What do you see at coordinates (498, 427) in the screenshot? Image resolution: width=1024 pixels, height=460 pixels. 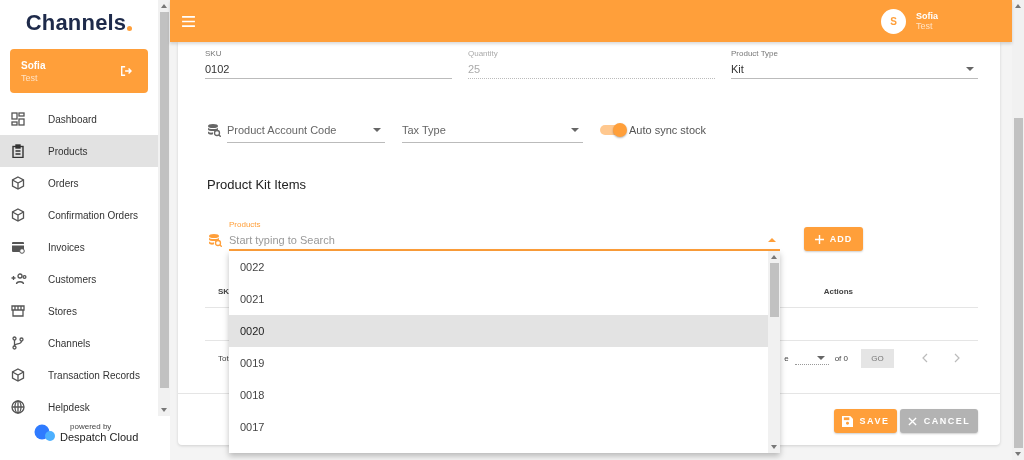 I see `dropdown-option: 0017` at bounding box center [498, 427].